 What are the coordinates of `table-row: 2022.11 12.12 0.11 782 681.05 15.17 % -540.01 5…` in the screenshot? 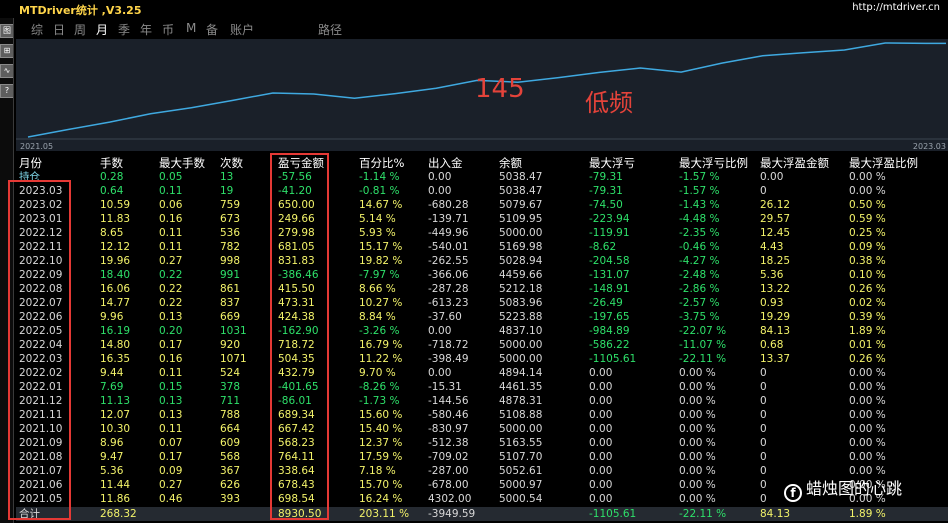 It's located at (482, 247).